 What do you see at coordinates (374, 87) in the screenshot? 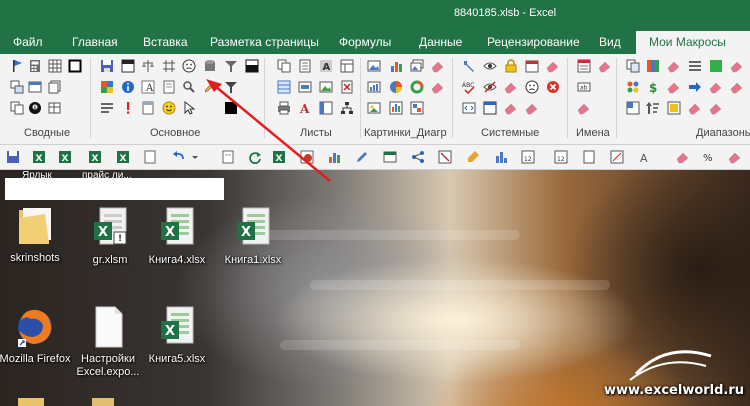
I see `chart-image-icon` at bounding box center [374, 87].